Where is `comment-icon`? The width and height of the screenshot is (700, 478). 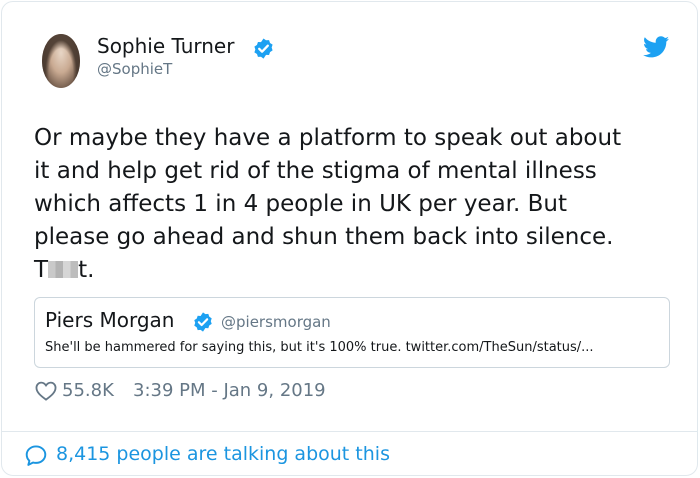
comment-icon is located at coordinates (36, 455).